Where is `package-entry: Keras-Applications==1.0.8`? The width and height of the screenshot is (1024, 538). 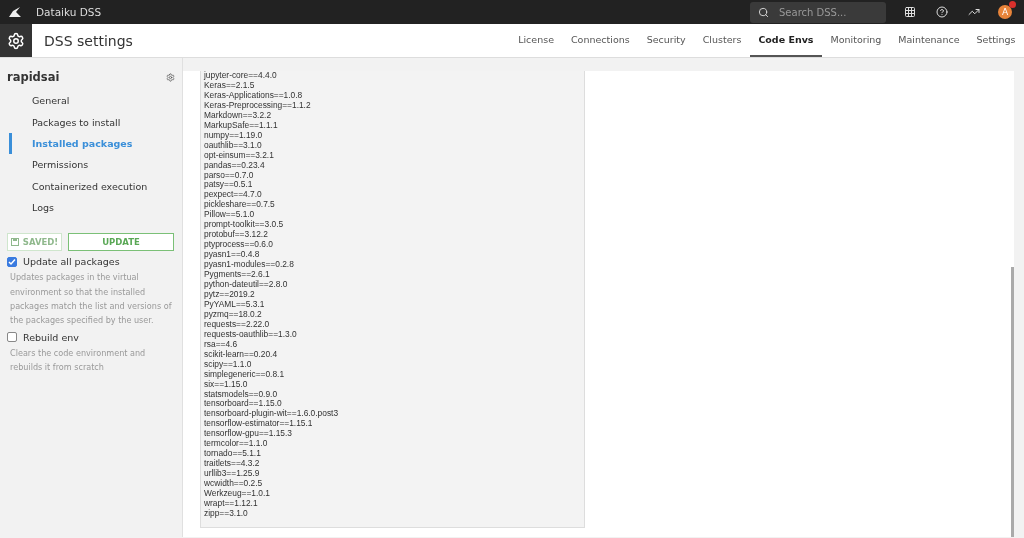
package-entry: Keras-Applications==1.0.8 is located at coordinates (253, 95).